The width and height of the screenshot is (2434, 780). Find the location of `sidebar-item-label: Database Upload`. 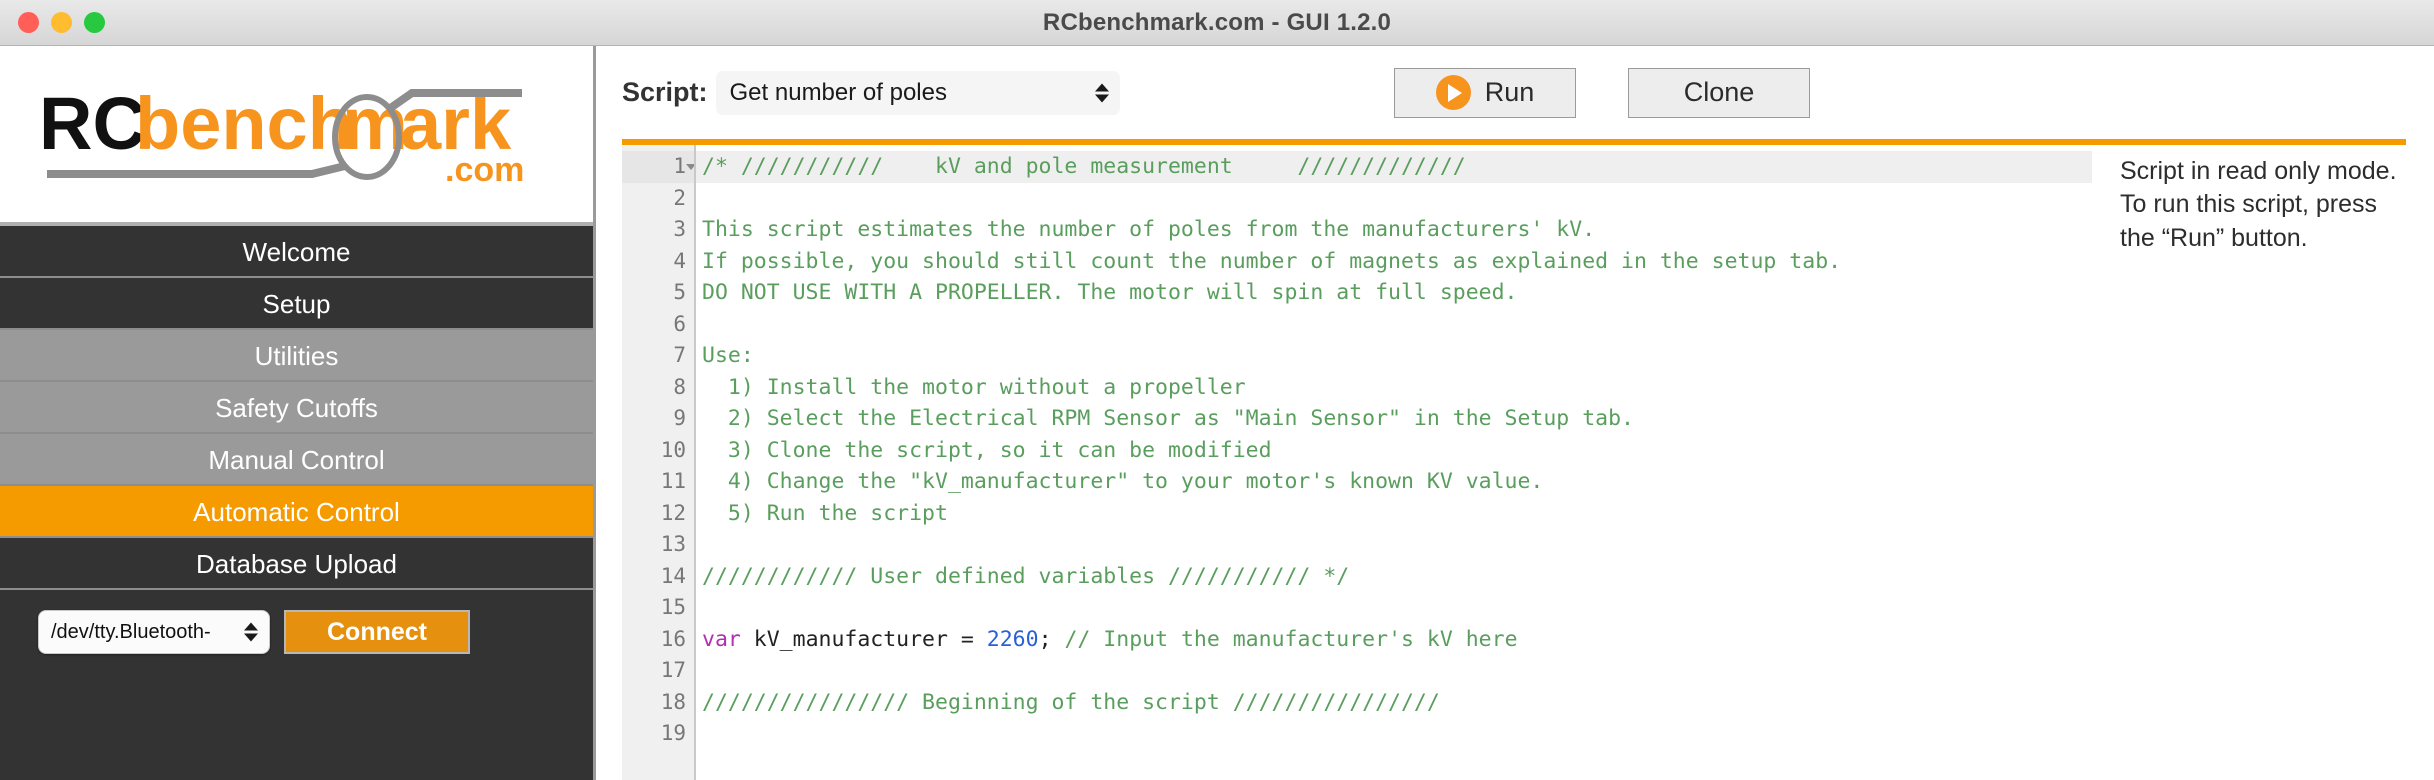

sidebar-item-label: Database Upload is located at coordinates (296, 564).